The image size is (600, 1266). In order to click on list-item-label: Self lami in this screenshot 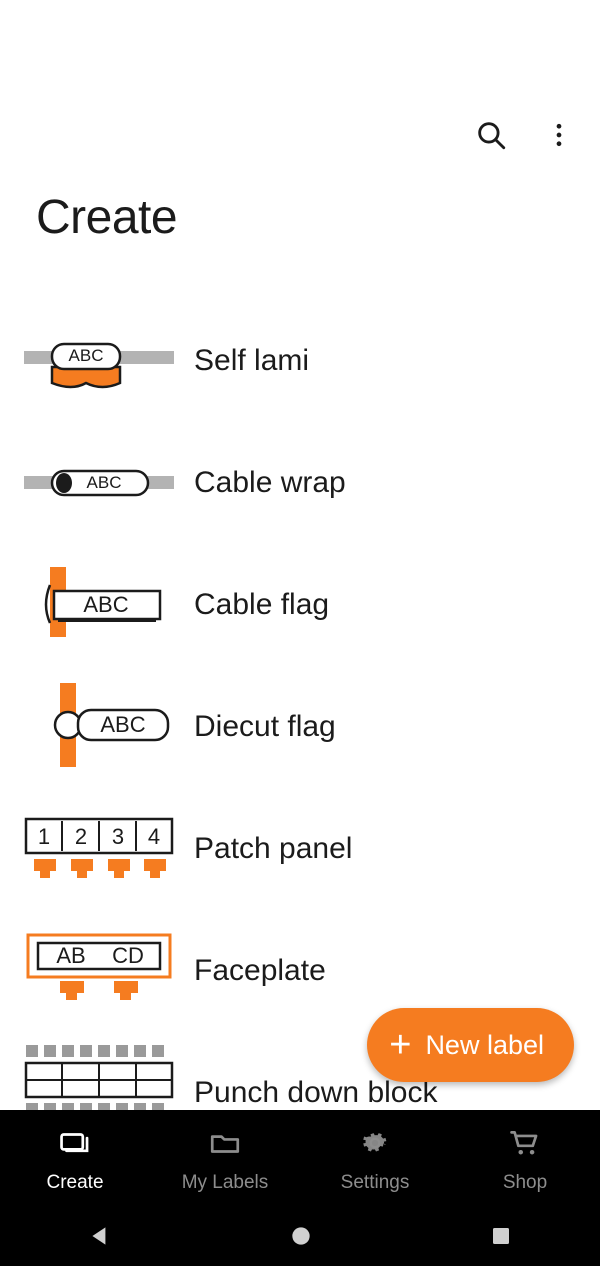, I will do `click(252, 360)`.